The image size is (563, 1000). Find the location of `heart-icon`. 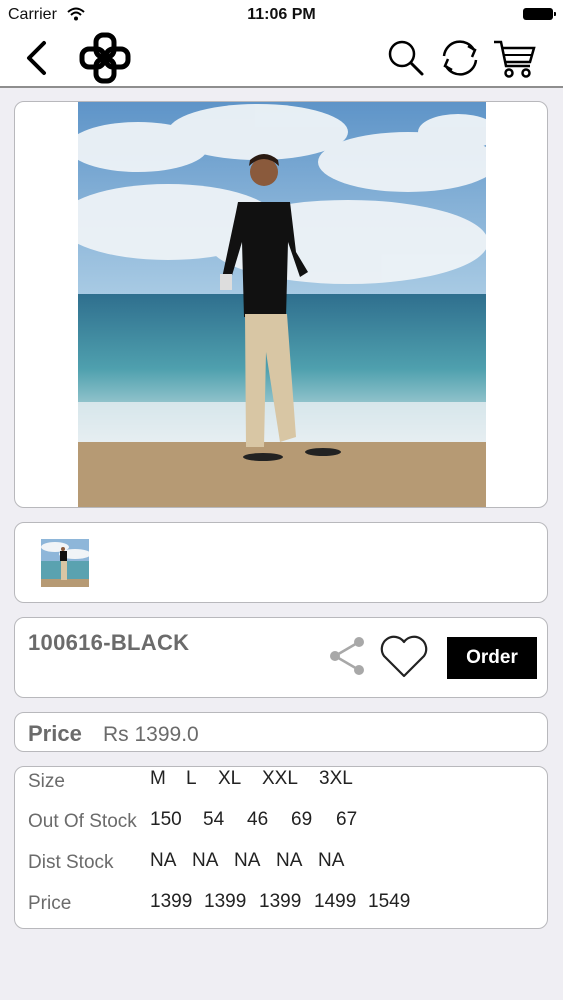

heart-icon is located at coordinates (404, 657).